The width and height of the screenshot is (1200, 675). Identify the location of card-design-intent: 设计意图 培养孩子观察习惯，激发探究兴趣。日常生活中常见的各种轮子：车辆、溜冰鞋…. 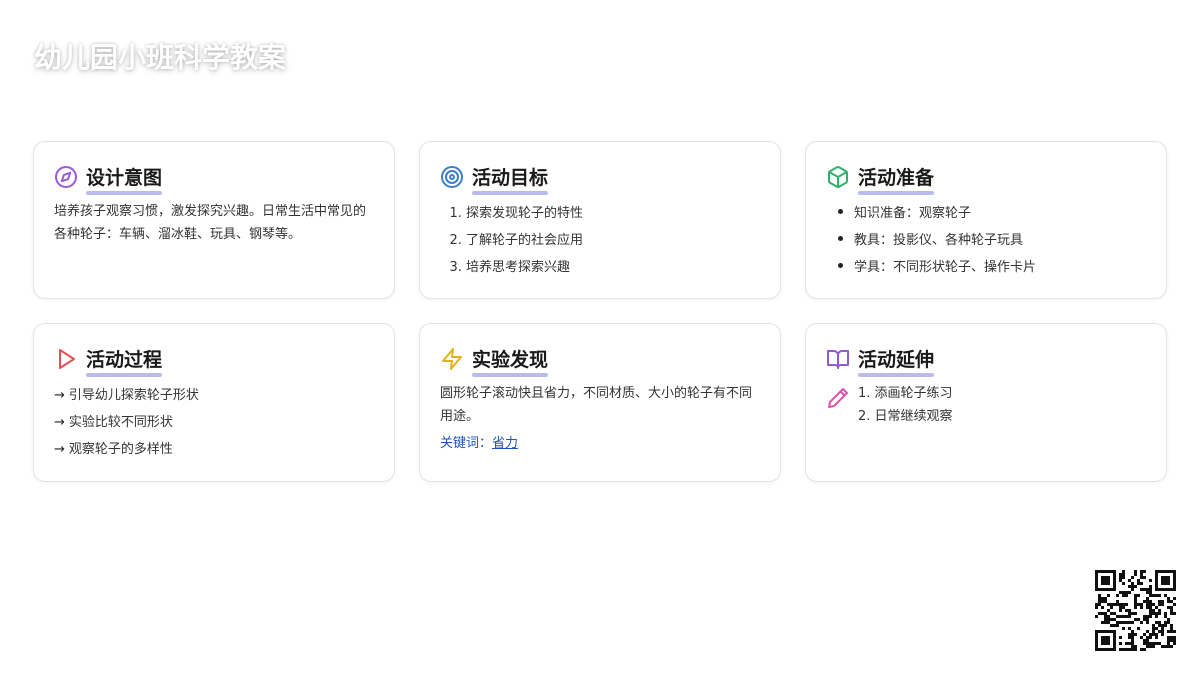
(214, 220).